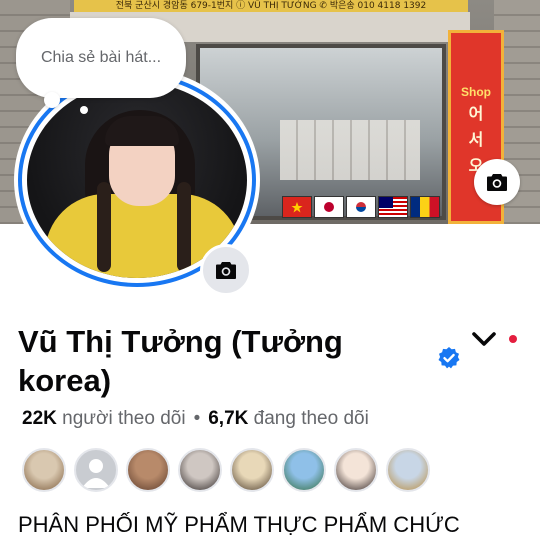 The width and height of the screenshot is (540, 540). Describe the element at coordinates (96, 473) in the screenshot. I see `default-avatar-icon` at that location.